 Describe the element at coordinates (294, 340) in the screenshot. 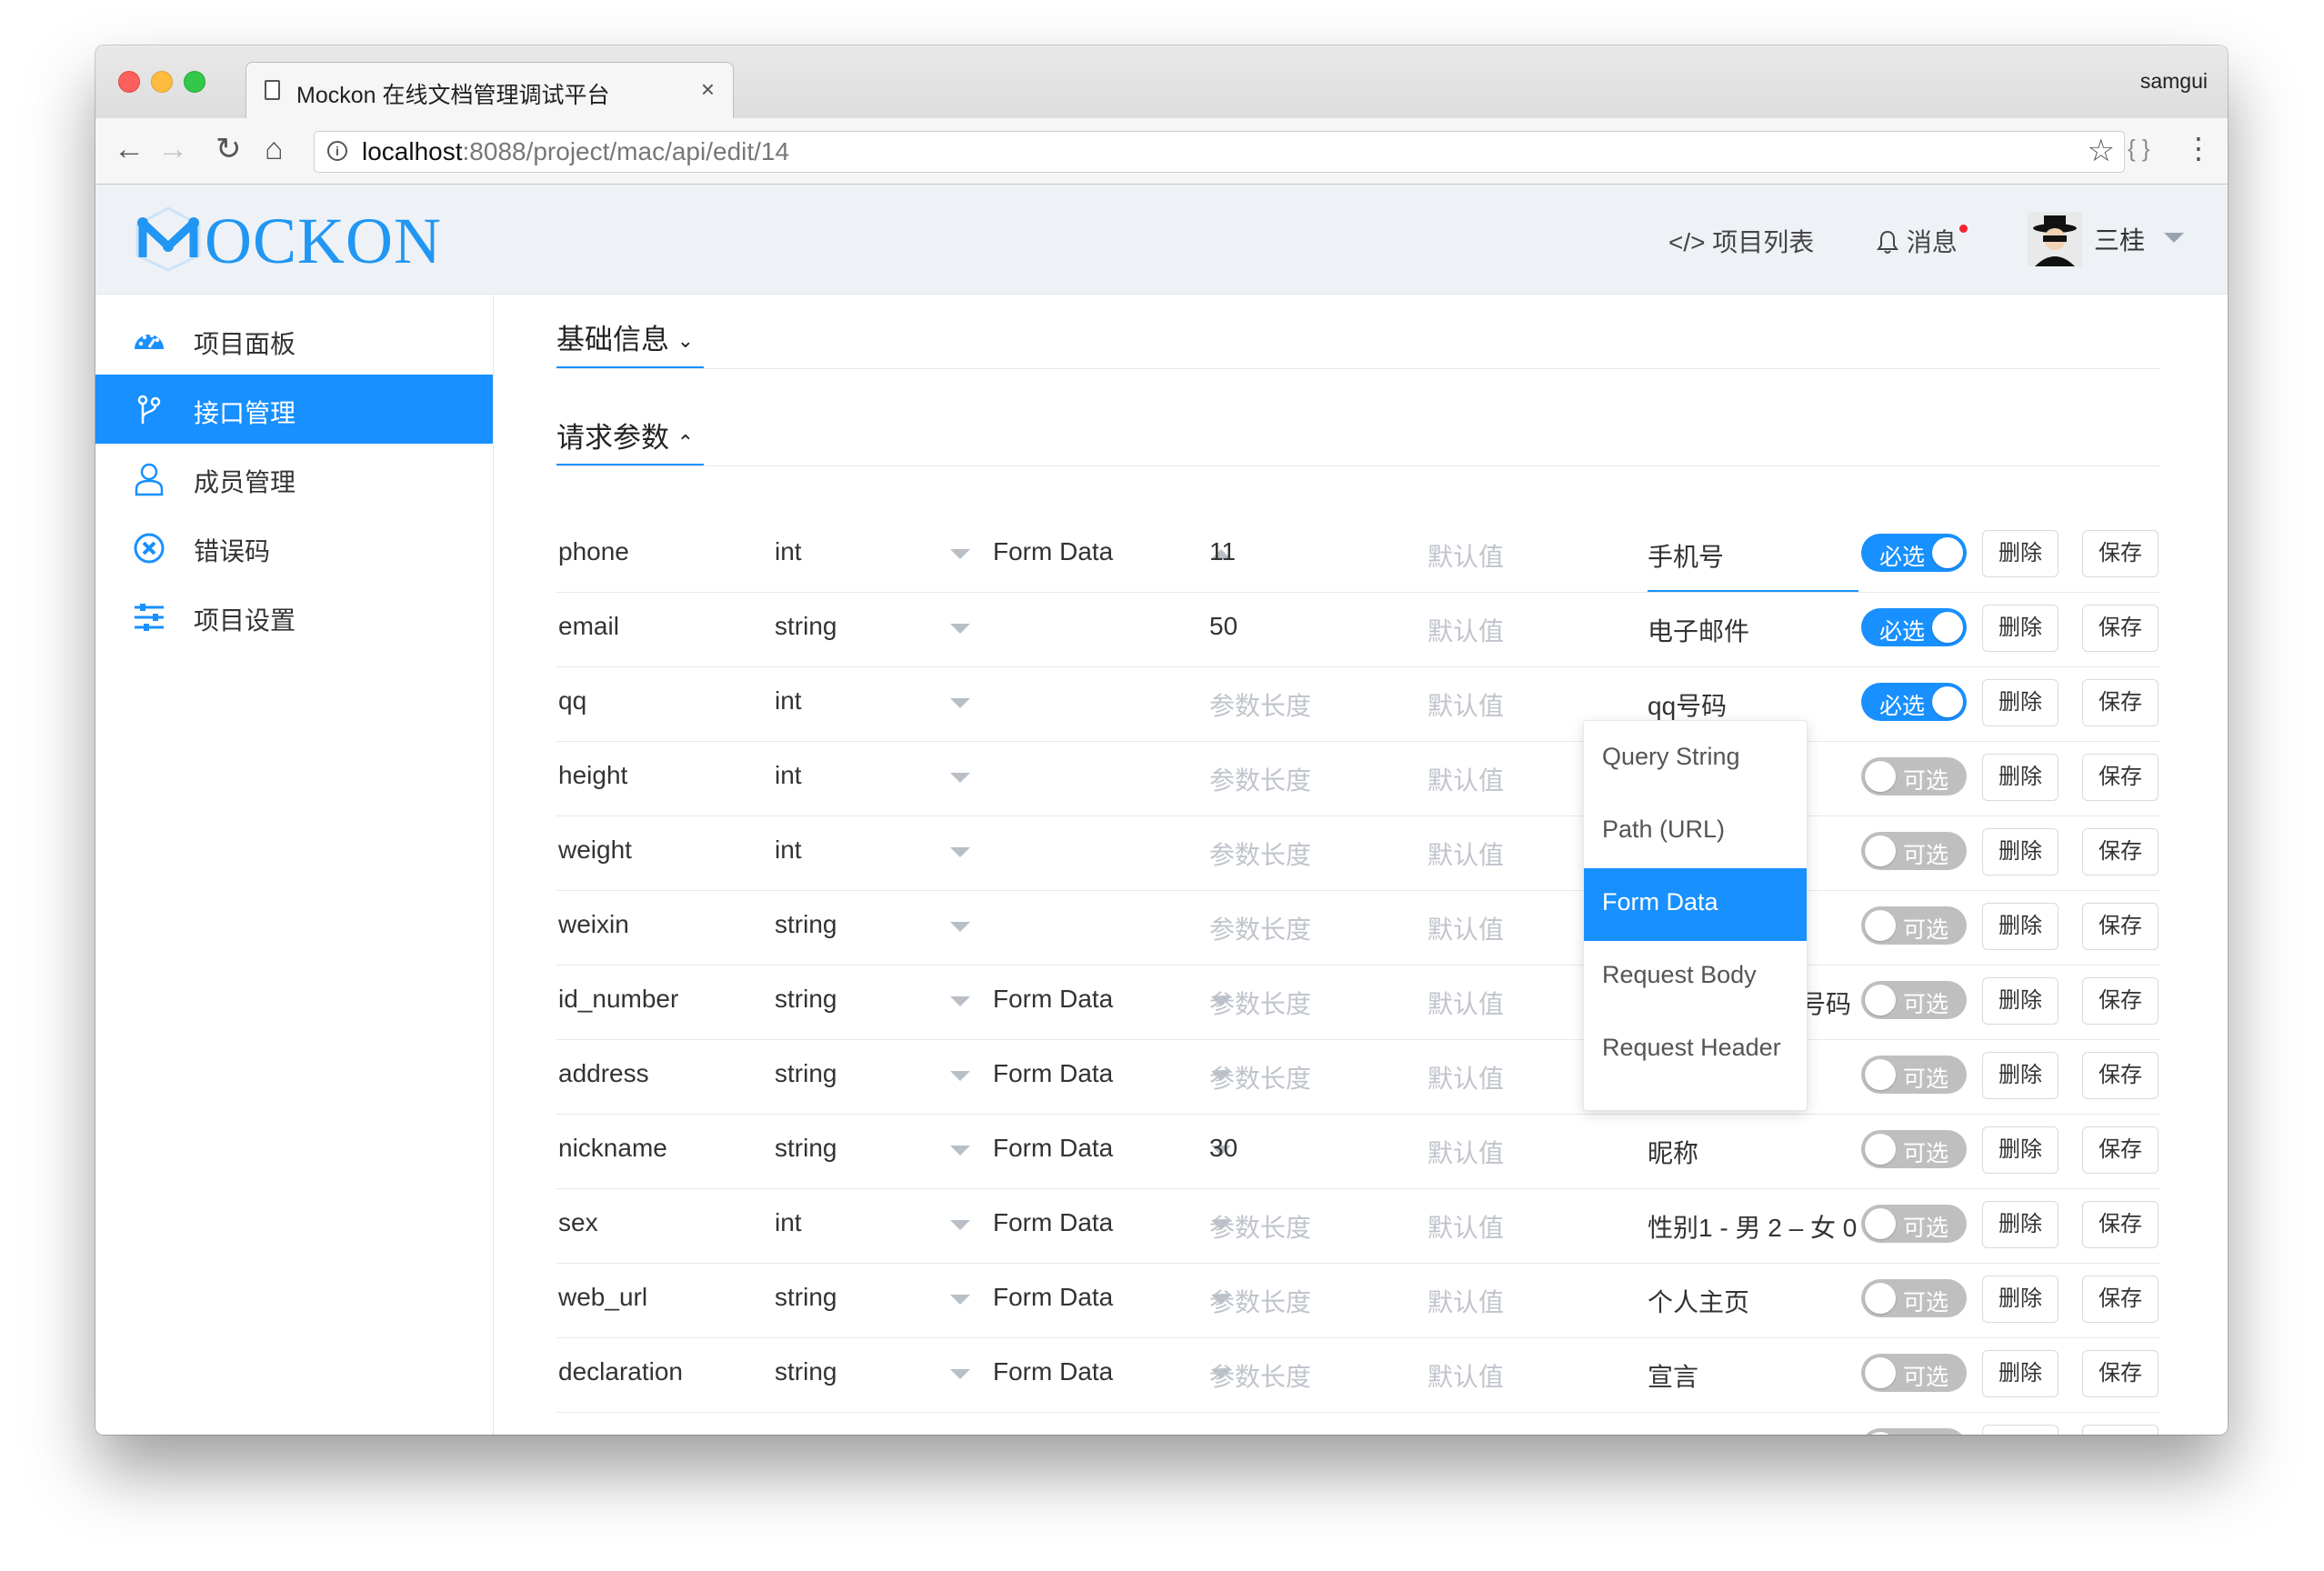

I see `sidebar-item-dashboard: 项目面板` at that location.